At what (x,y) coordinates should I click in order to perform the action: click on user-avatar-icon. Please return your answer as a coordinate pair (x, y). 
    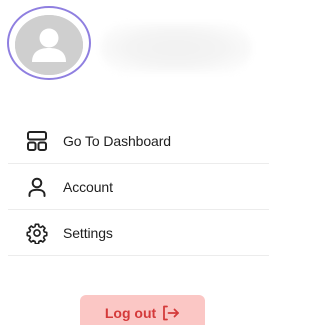
    Looking at the image, I should click on (49, 45).